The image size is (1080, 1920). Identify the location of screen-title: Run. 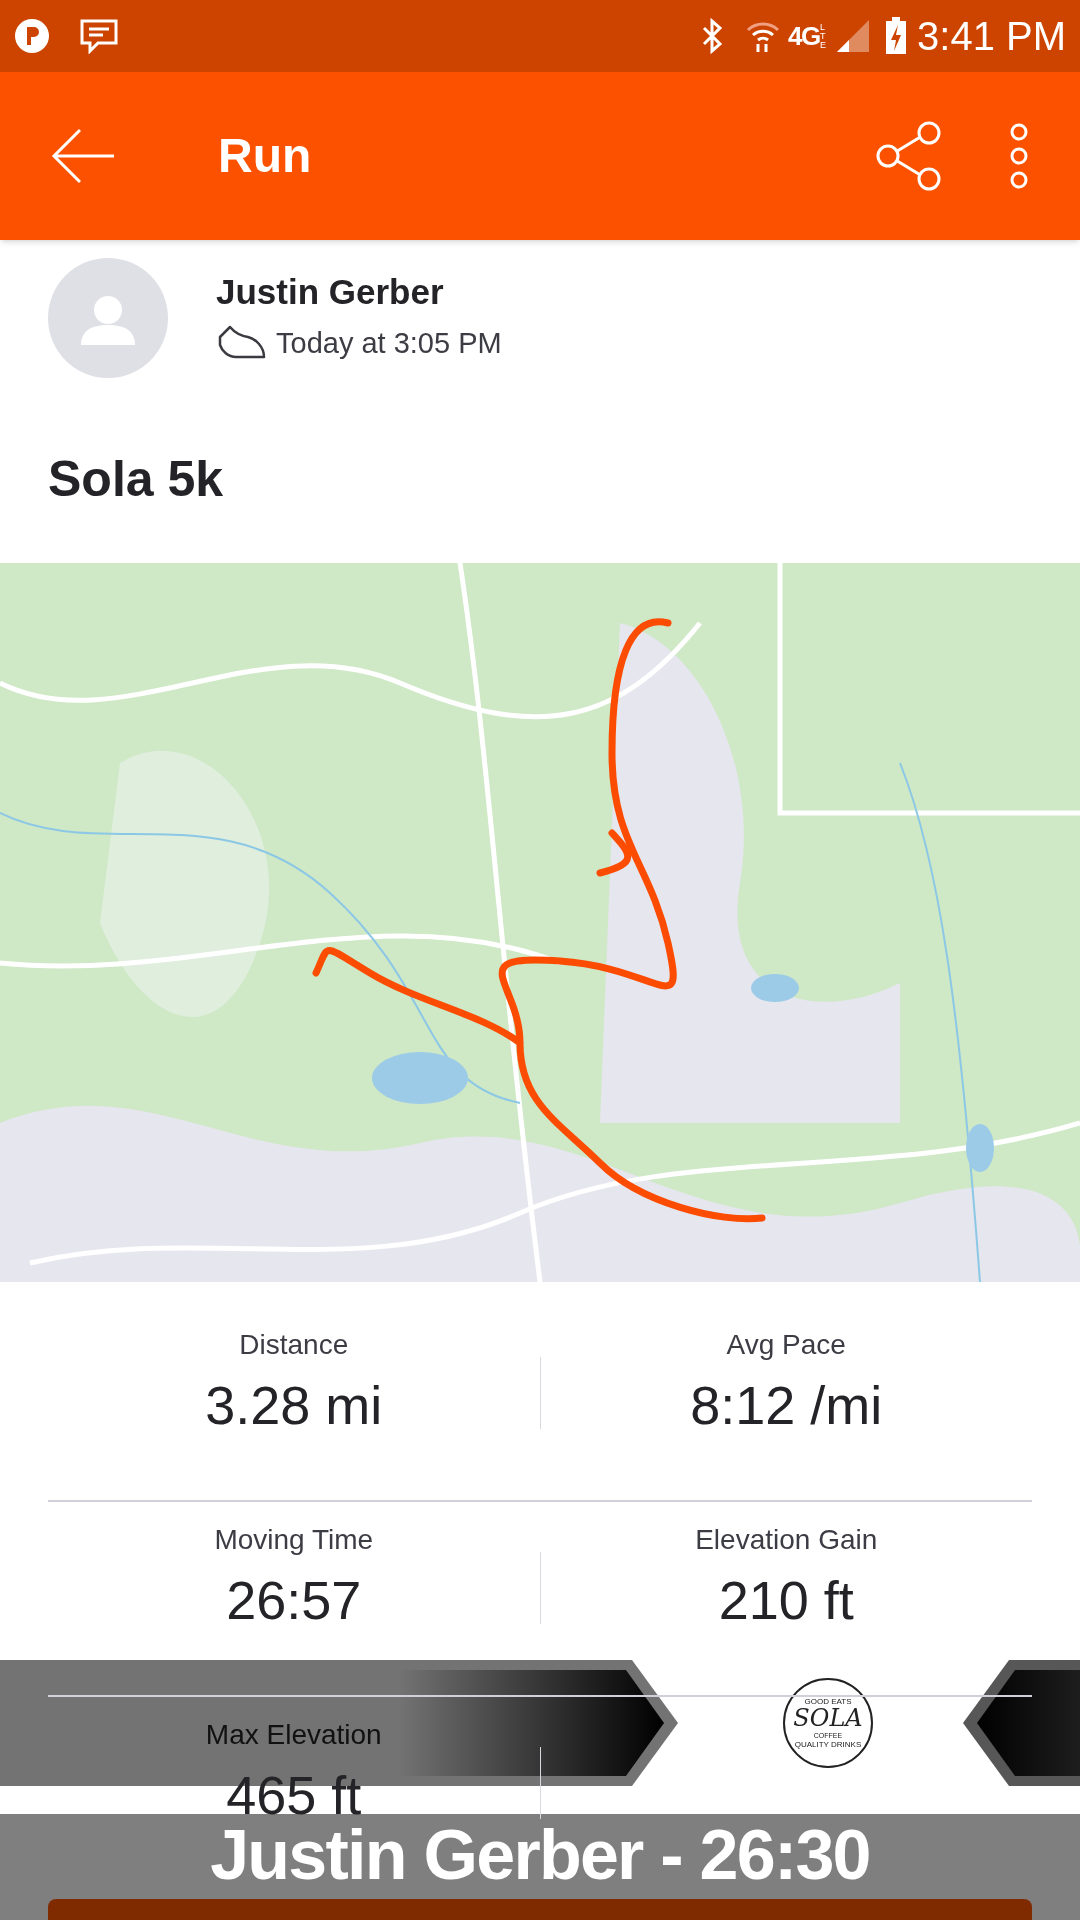
(265, 156).